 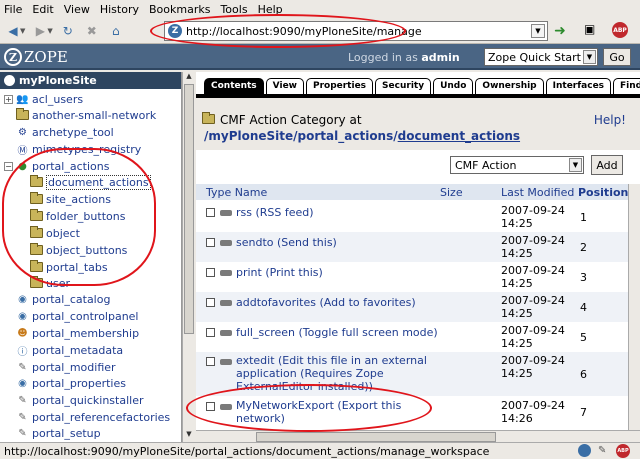 I want to click on tree-item-acl-users: + 👥 acl_users, so click(x=43, y=99).